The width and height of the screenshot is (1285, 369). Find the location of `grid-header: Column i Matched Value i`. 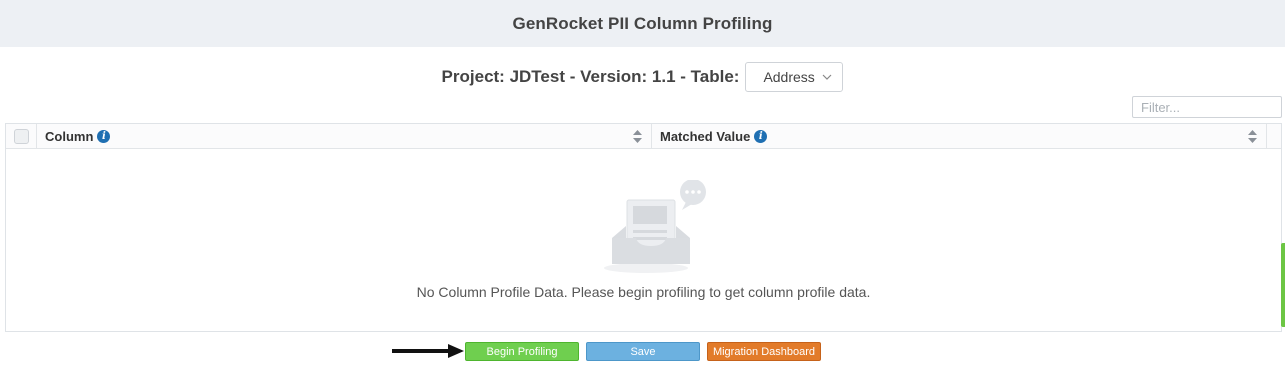

grid-header: Column i Matched Value i is located at coordinates (643, 136).